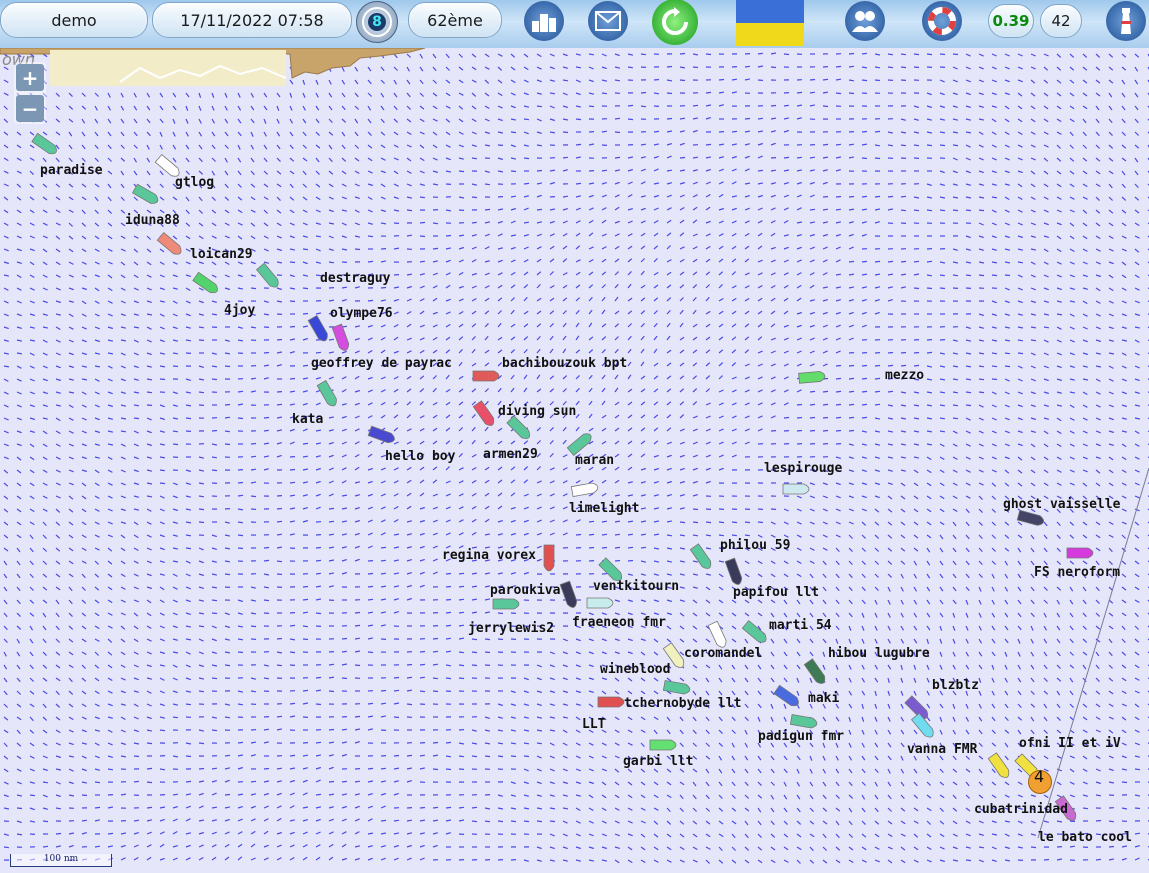 The image size is (1149, 873). What do you see at coordinates (1080, 553) in the screenshot?
I see `boat-fs-neroform-icon` at bounding box center [1080, 553].